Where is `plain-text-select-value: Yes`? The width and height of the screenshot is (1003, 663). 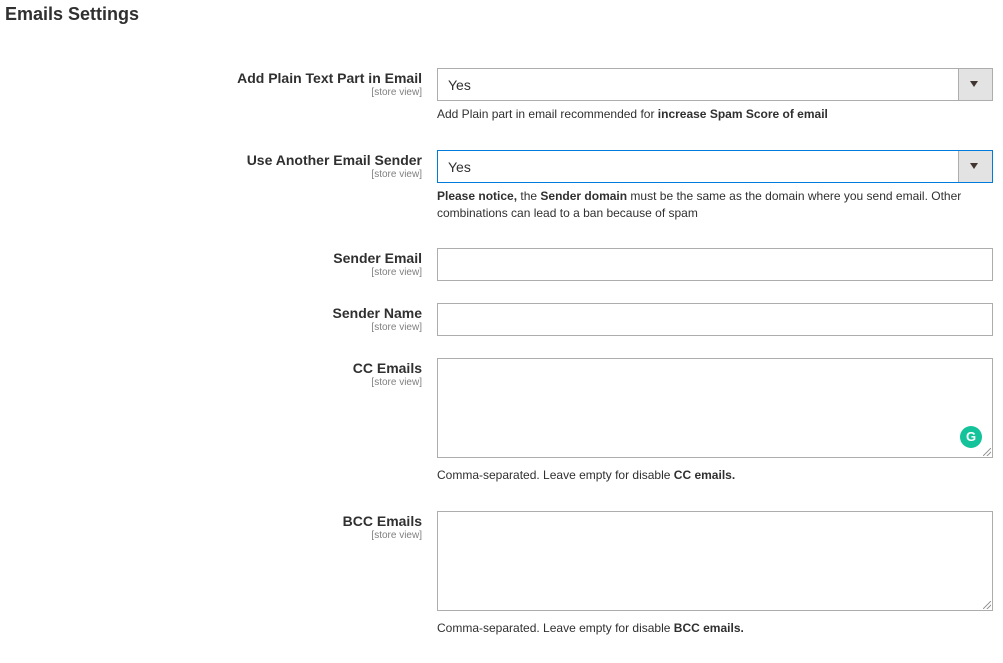 plain-text-select-value: Yes is located at coordinates (459, 85).